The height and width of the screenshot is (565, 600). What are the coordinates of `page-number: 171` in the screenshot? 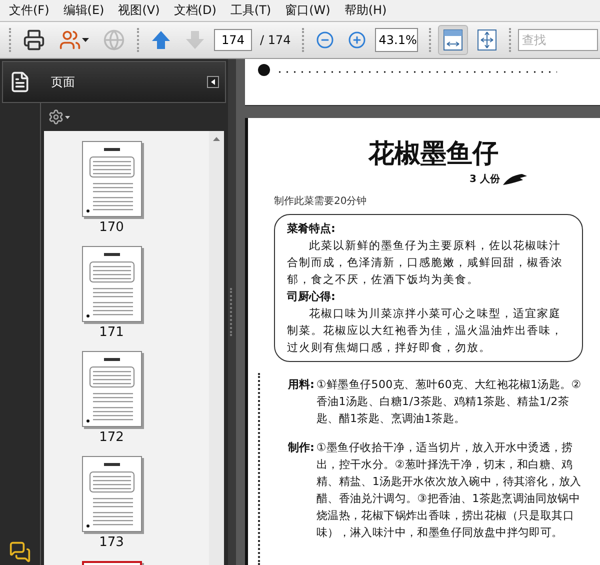 It's located at (111, 332).